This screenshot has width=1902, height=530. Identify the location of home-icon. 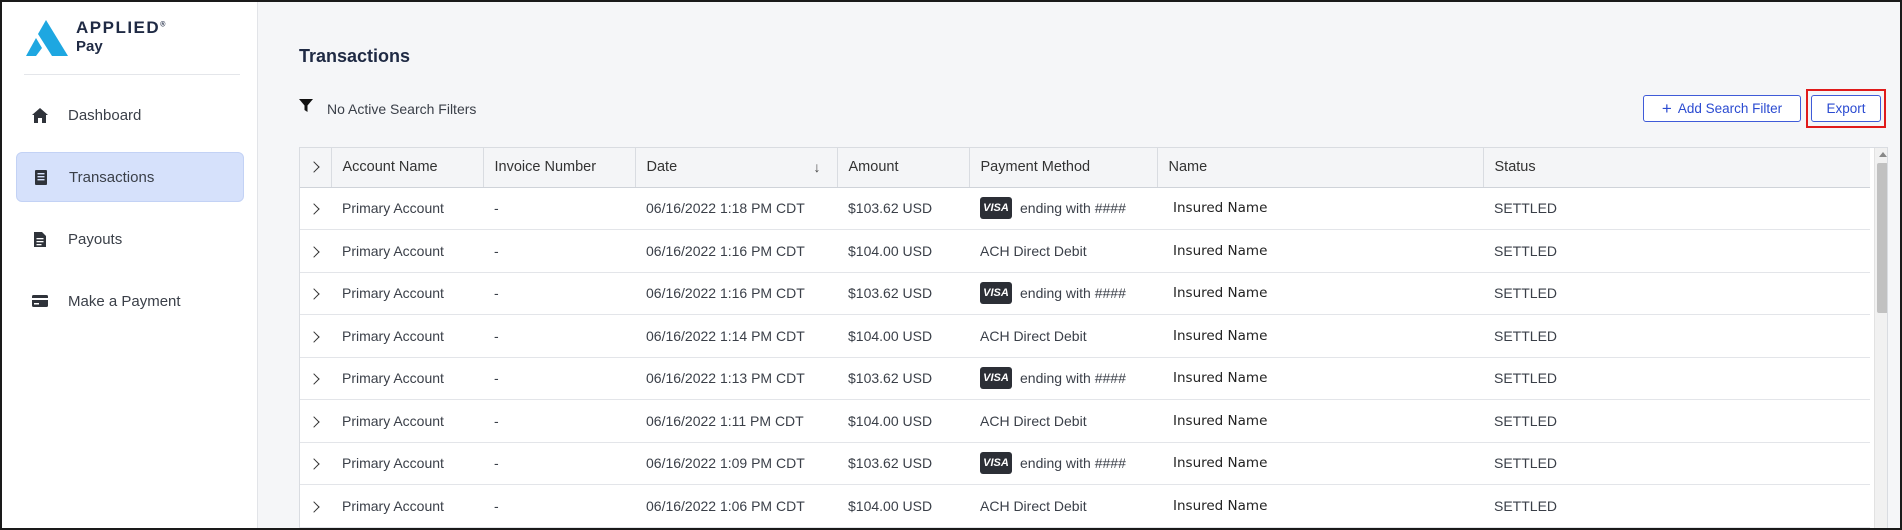
(40, 115).